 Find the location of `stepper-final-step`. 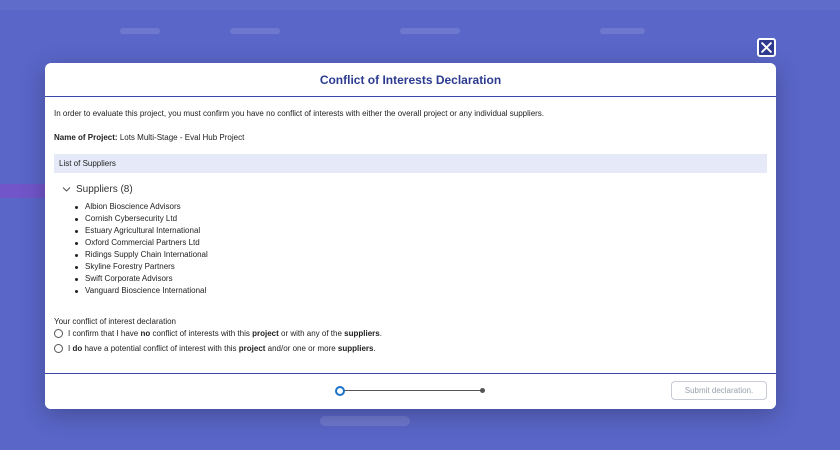

stepper-final-step is located at coordinates (482, 390).